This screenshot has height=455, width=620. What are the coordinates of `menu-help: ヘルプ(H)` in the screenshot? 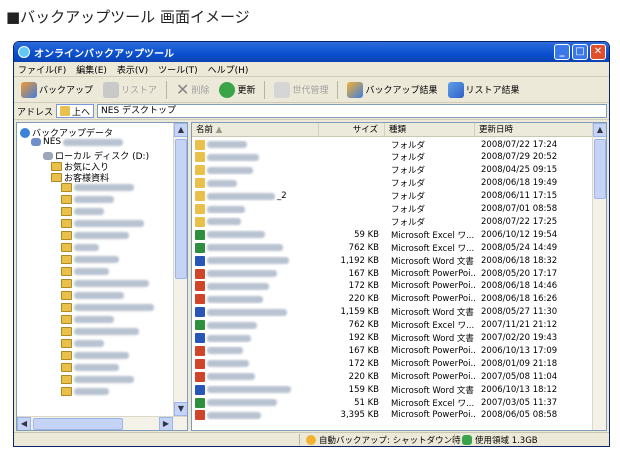 It's located at (228, 69).